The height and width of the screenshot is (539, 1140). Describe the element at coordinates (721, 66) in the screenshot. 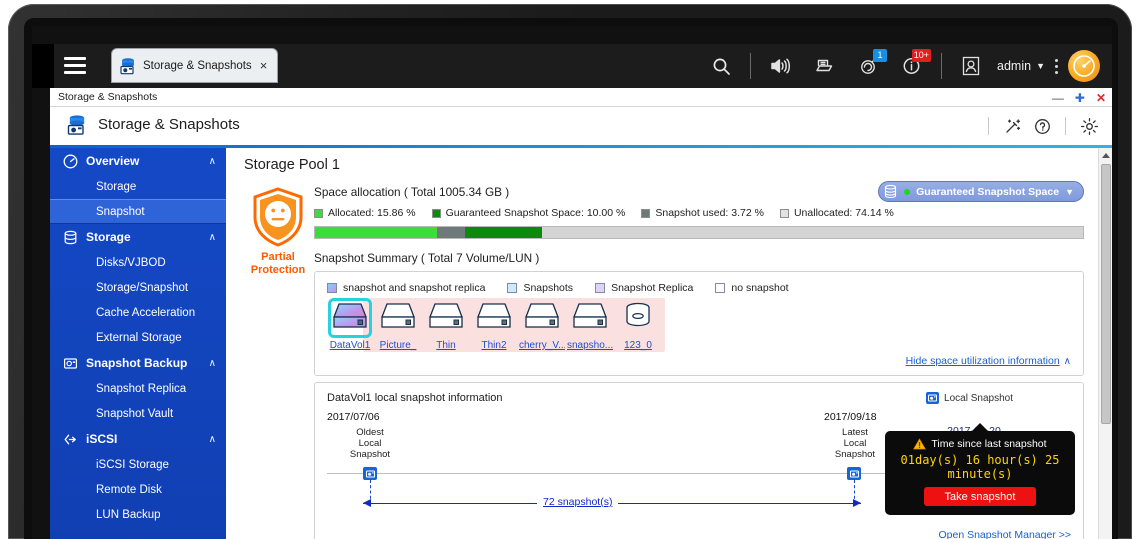

I see `search-icon` at that location.